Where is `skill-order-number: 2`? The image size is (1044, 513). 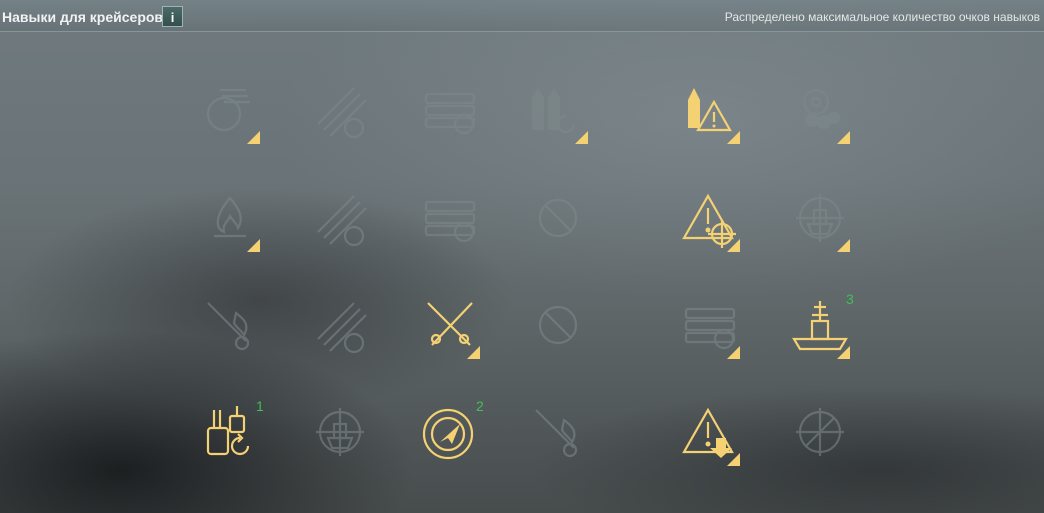
skill-order-number: 2 is located at coordinates (480, 406).